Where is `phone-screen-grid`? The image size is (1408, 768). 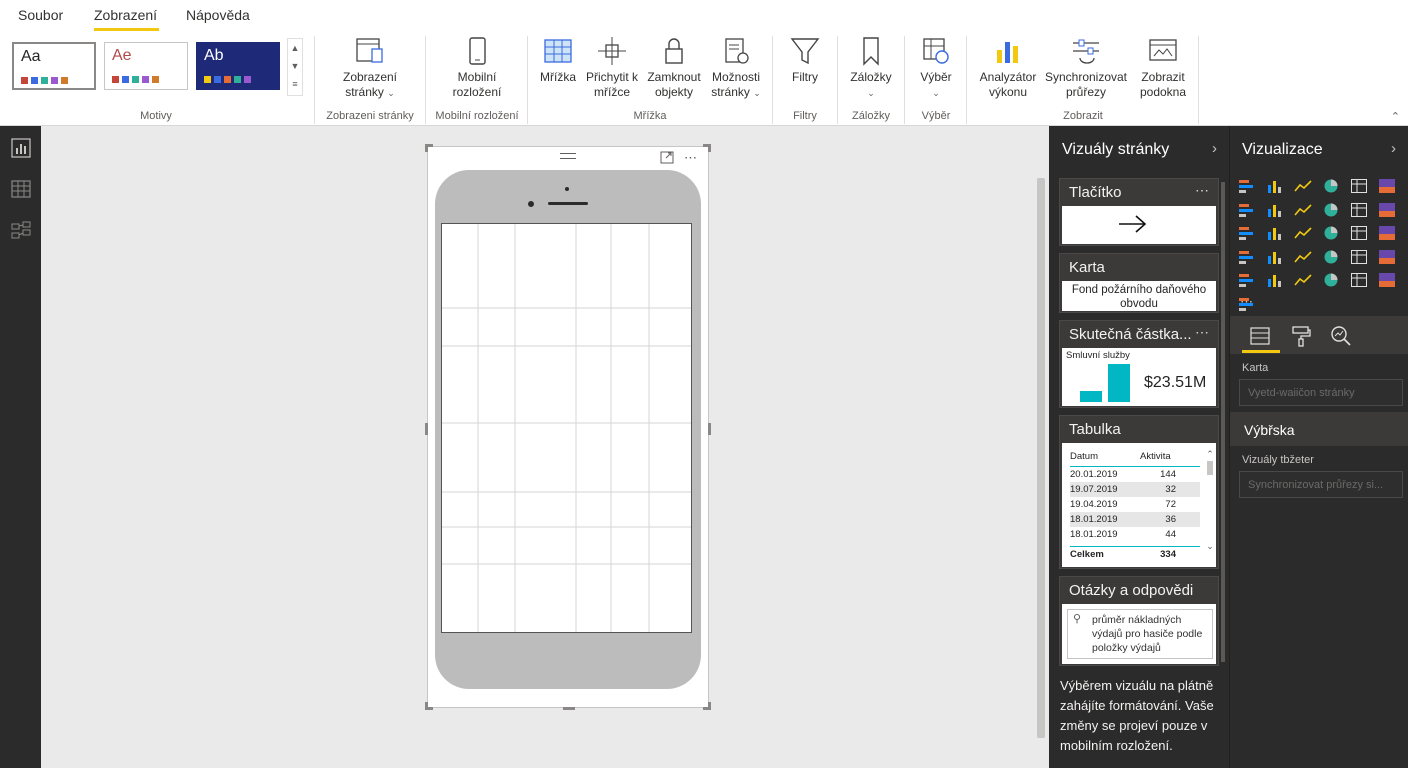
phone-screen-grid is located at coordinates (566, 428).